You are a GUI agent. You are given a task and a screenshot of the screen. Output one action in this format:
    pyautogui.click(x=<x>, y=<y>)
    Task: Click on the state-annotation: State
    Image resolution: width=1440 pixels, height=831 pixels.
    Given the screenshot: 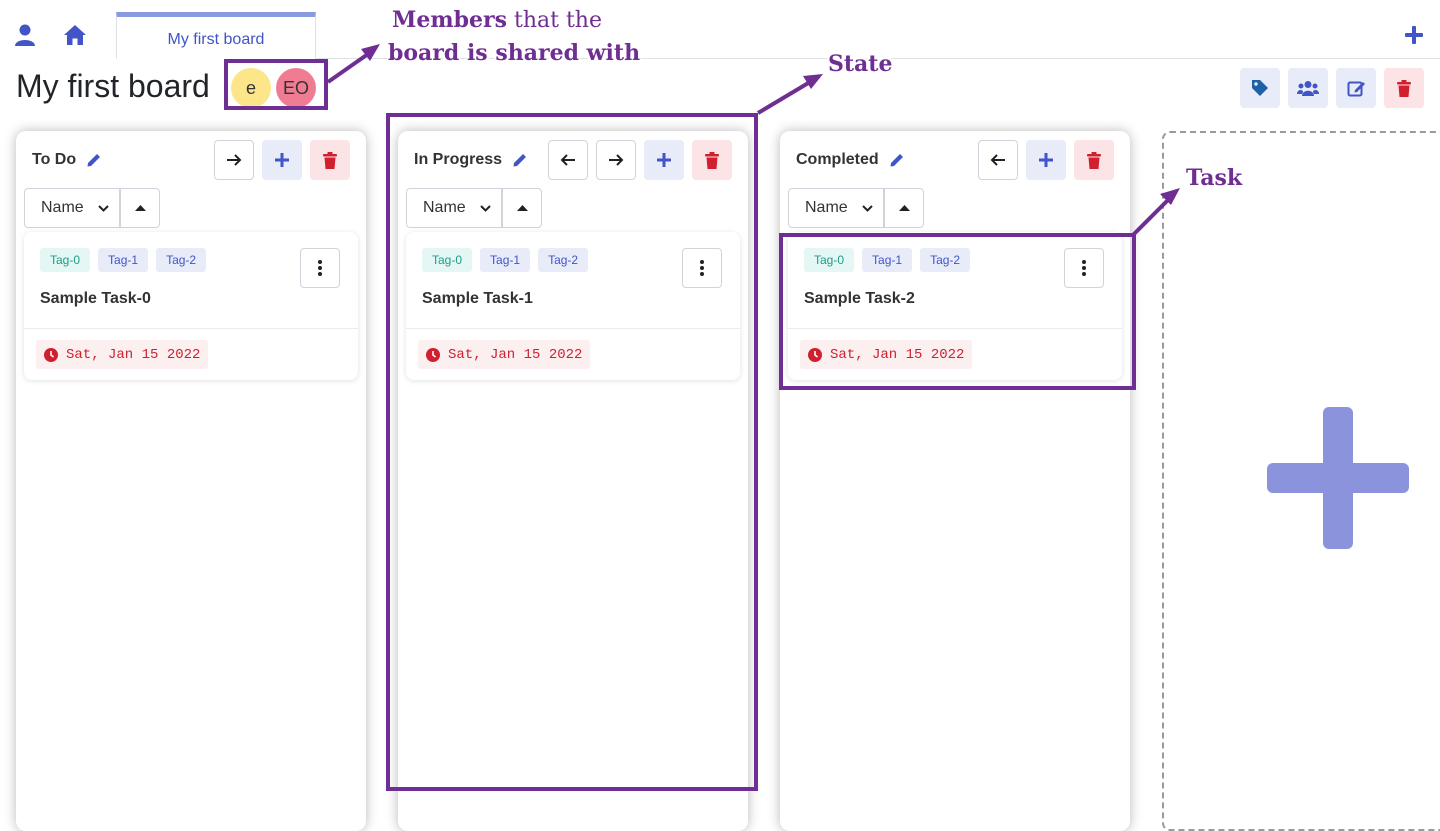 What is the action you would take?
    pyautogui.click(x=860, y=64)
    